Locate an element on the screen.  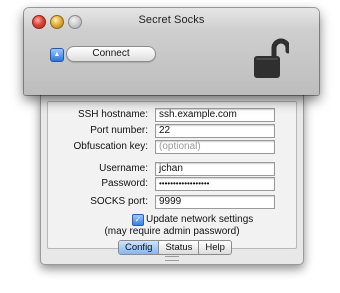
triangle-up-icon: ▲ is located at coordinates (57, 54).